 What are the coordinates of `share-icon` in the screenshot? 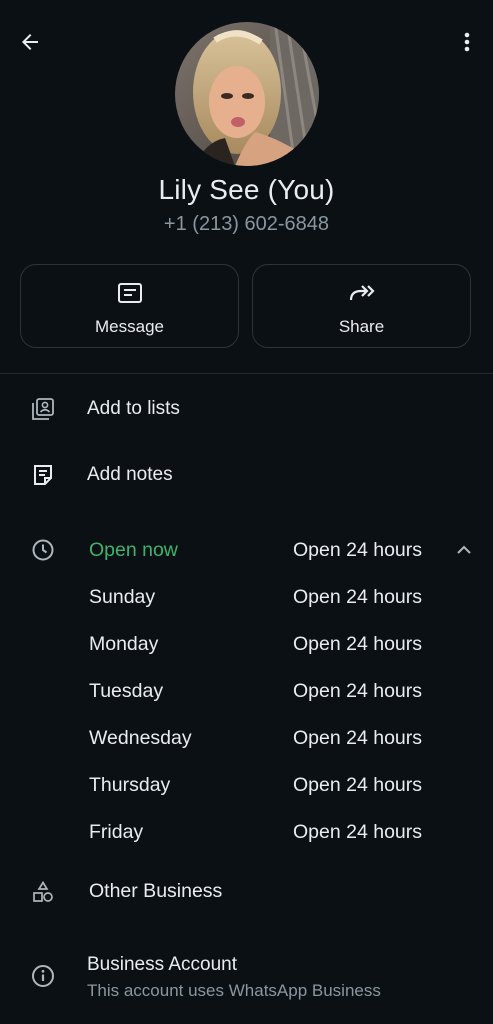 It's located at (362, 293).